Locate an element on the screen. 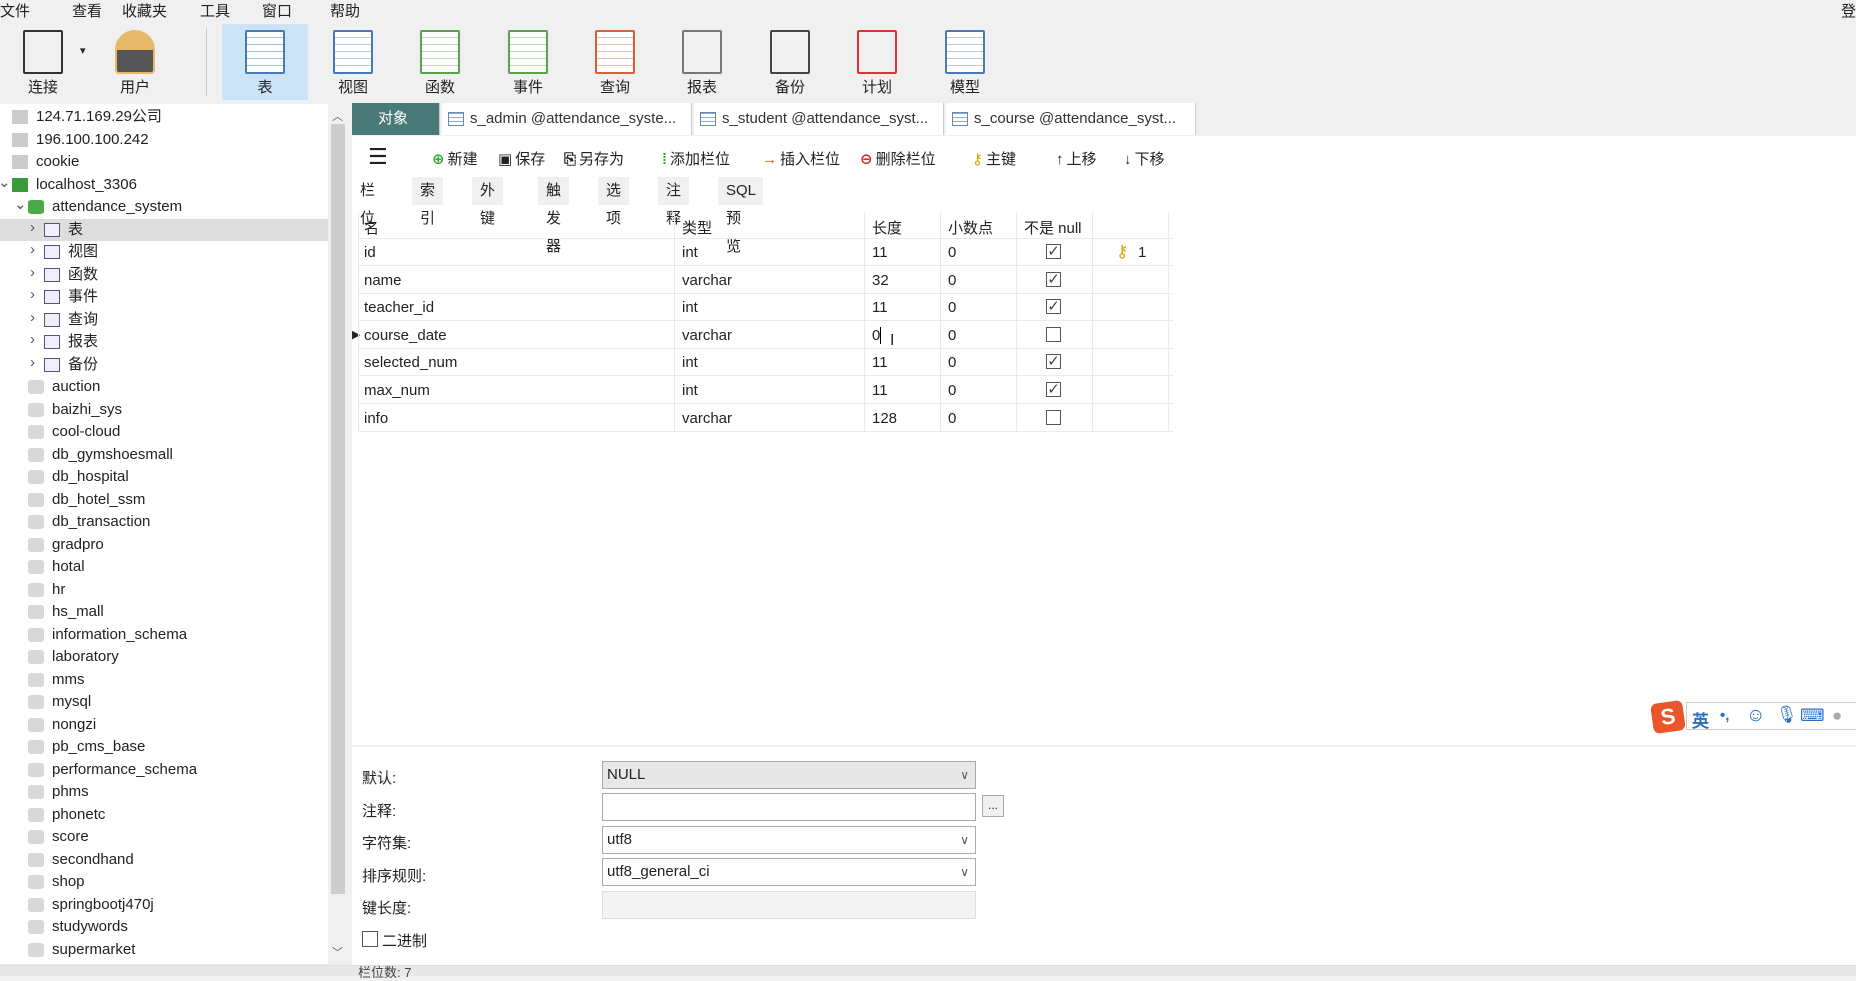  table-row: id int 11 0 ✓ ⚷ 1 is located at coordinates (765, 252).